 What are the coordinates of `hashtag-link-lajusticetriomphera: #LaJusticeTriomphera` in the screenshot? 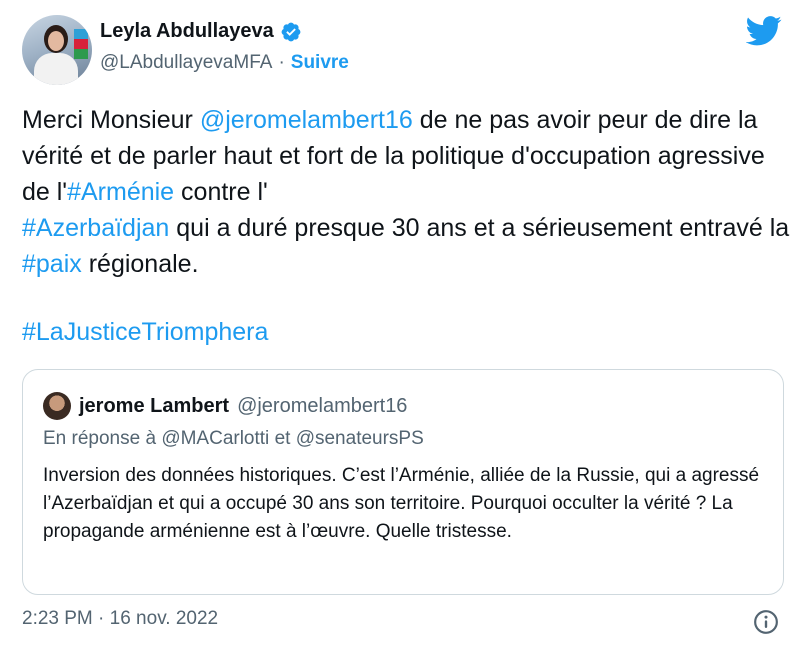 It's located at (145, 332).